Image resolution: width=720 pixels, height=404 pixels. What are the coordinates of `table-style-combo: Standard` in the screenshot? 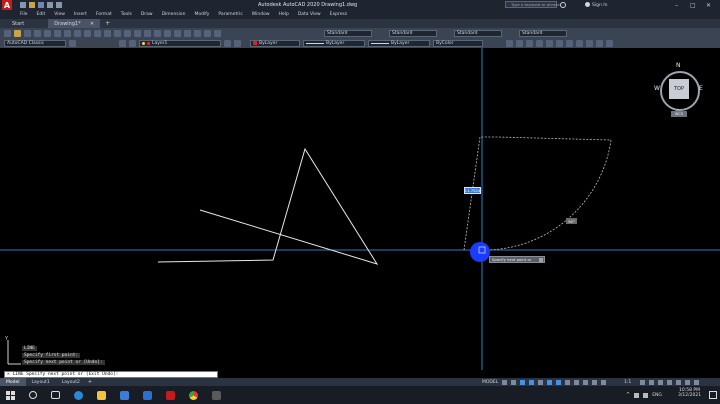 It's located at (478, 33).